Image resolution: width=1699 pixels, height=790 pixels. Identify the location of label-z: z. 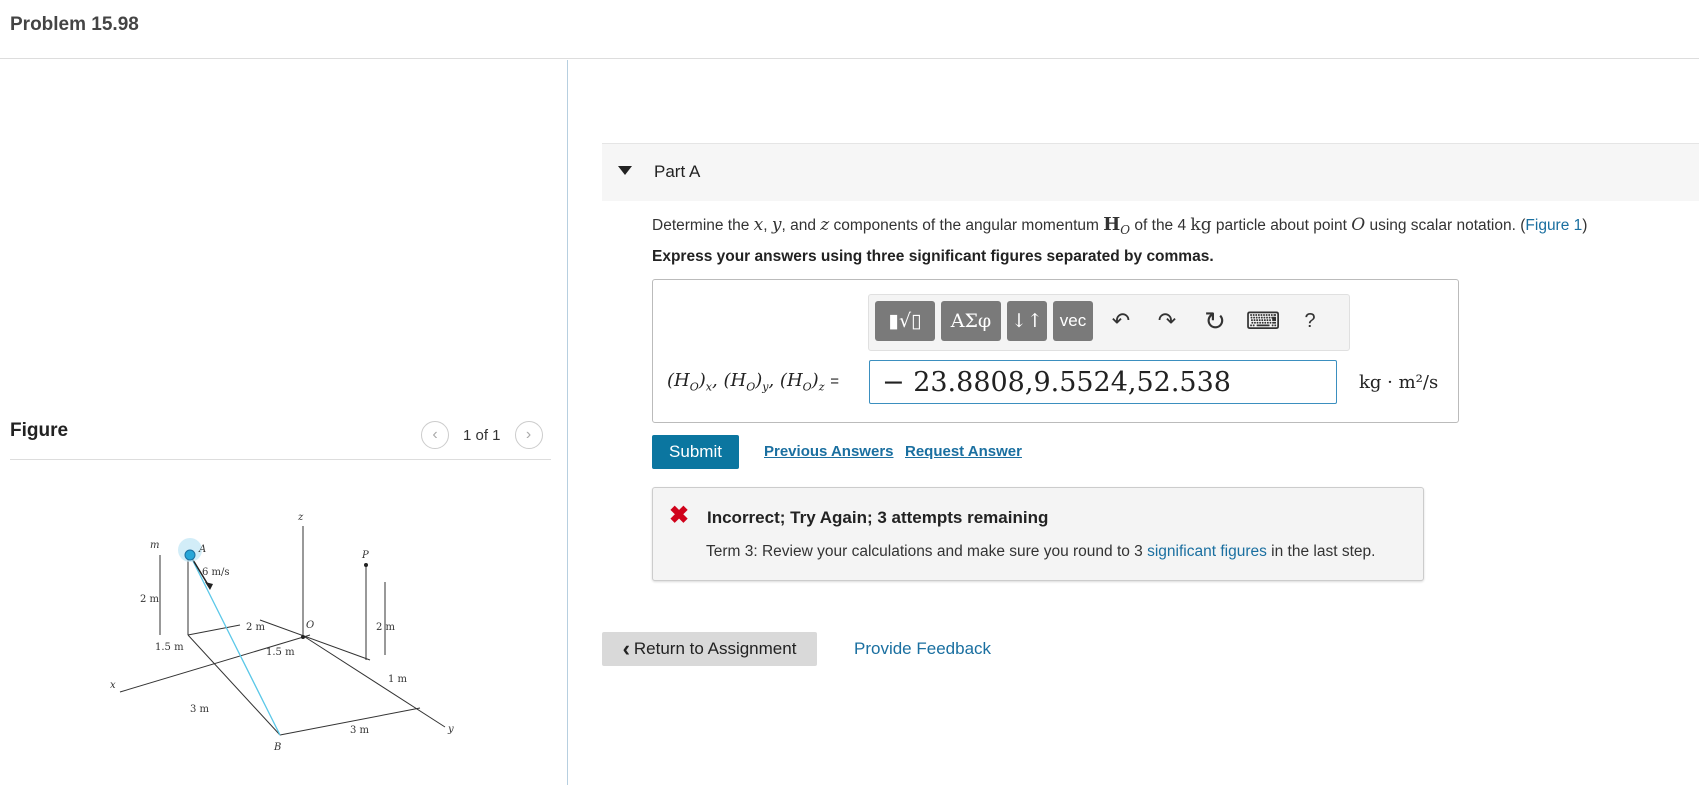
(300, 517).